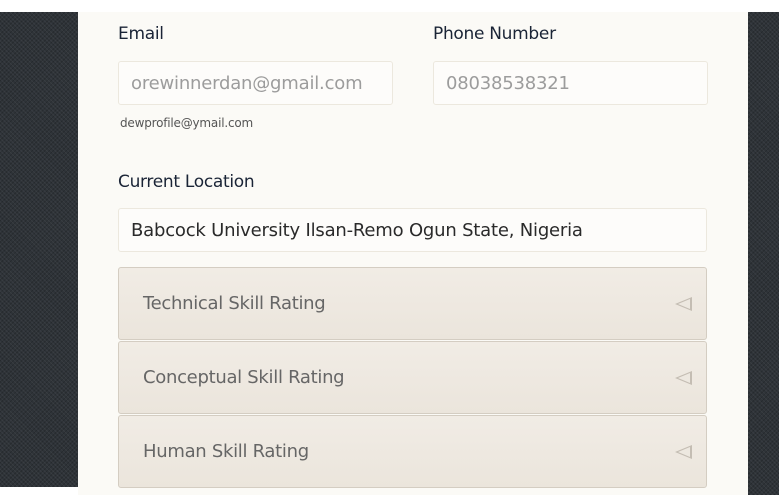 This screenshot has height=495, width=779. What do you see at coordinates (244, 377) in the screenshot?
I see `accordion-label: Conceptual Skill Rating` at bounding box center [244, 377].